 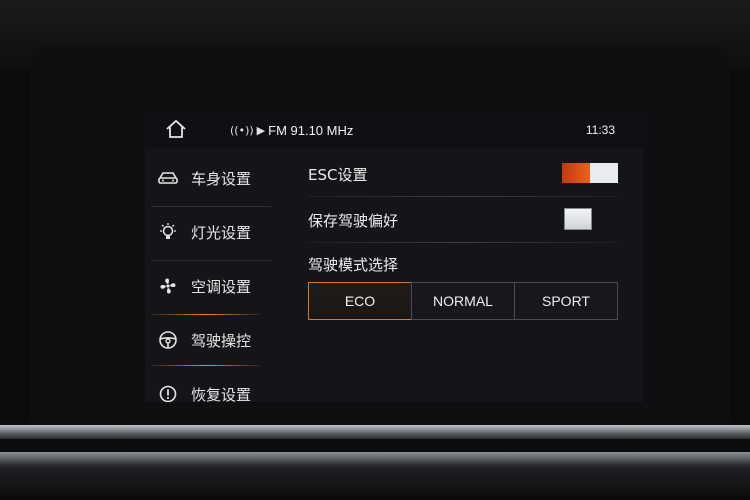 I want to click on sidebar-item-label: 灯光设置, so click(x=221, y=232).